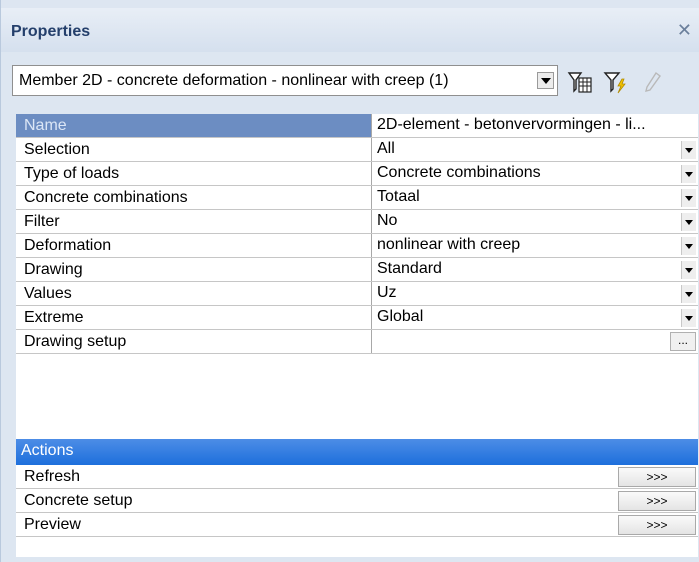 Image resolution: width=699 pixels, height=562 pixels. What do you see at coordinates (684, 30) in the screenshot?
I see `close-icon: ✕` at bounding box center [684, 30].